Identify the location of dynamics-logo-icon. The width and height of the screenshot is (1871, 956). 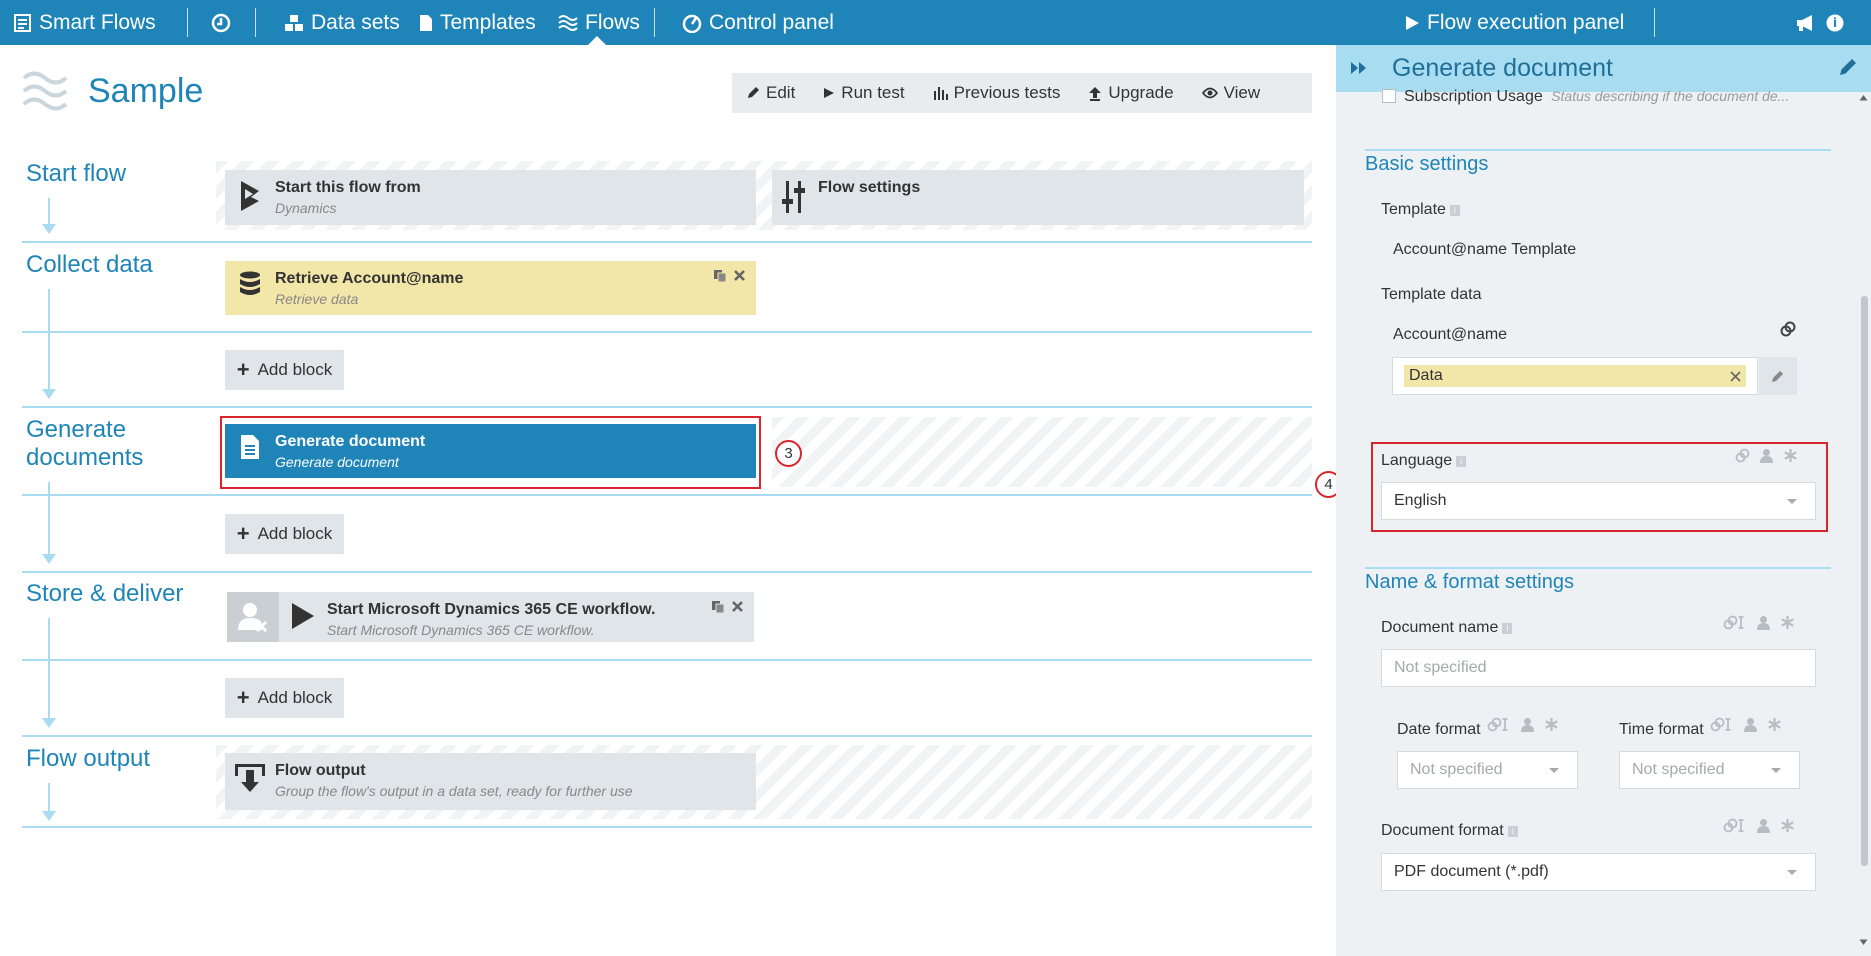
(250, 196).